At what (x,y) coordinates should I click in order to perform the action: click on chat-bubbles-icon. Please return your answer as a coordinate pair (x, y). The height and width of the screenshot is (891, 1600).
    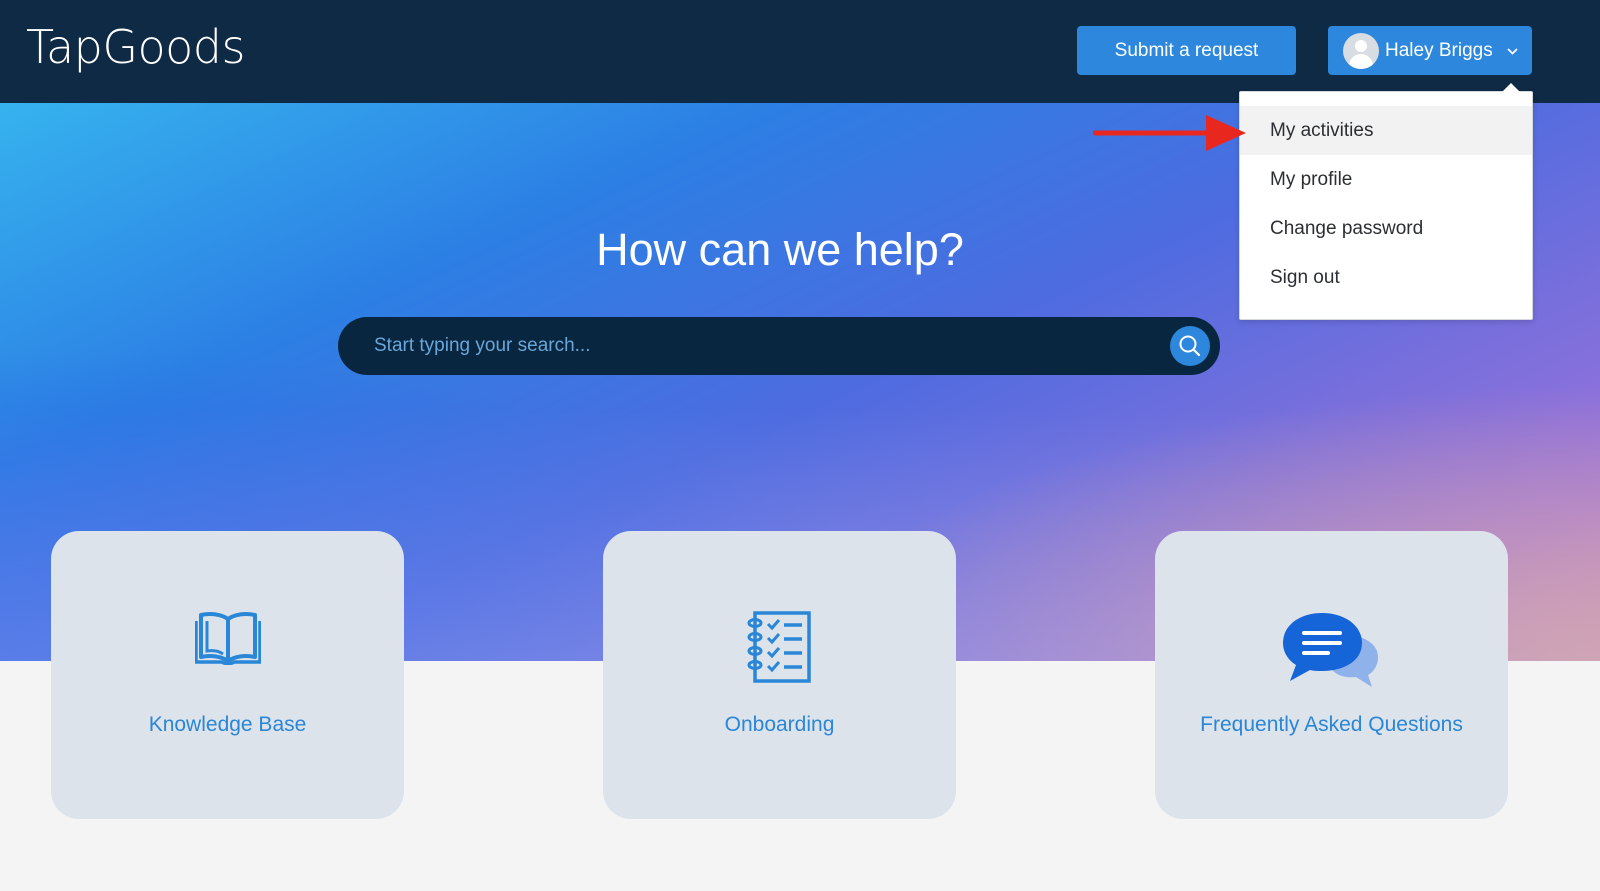
    Looking at the image, I should click on (1331, 649).